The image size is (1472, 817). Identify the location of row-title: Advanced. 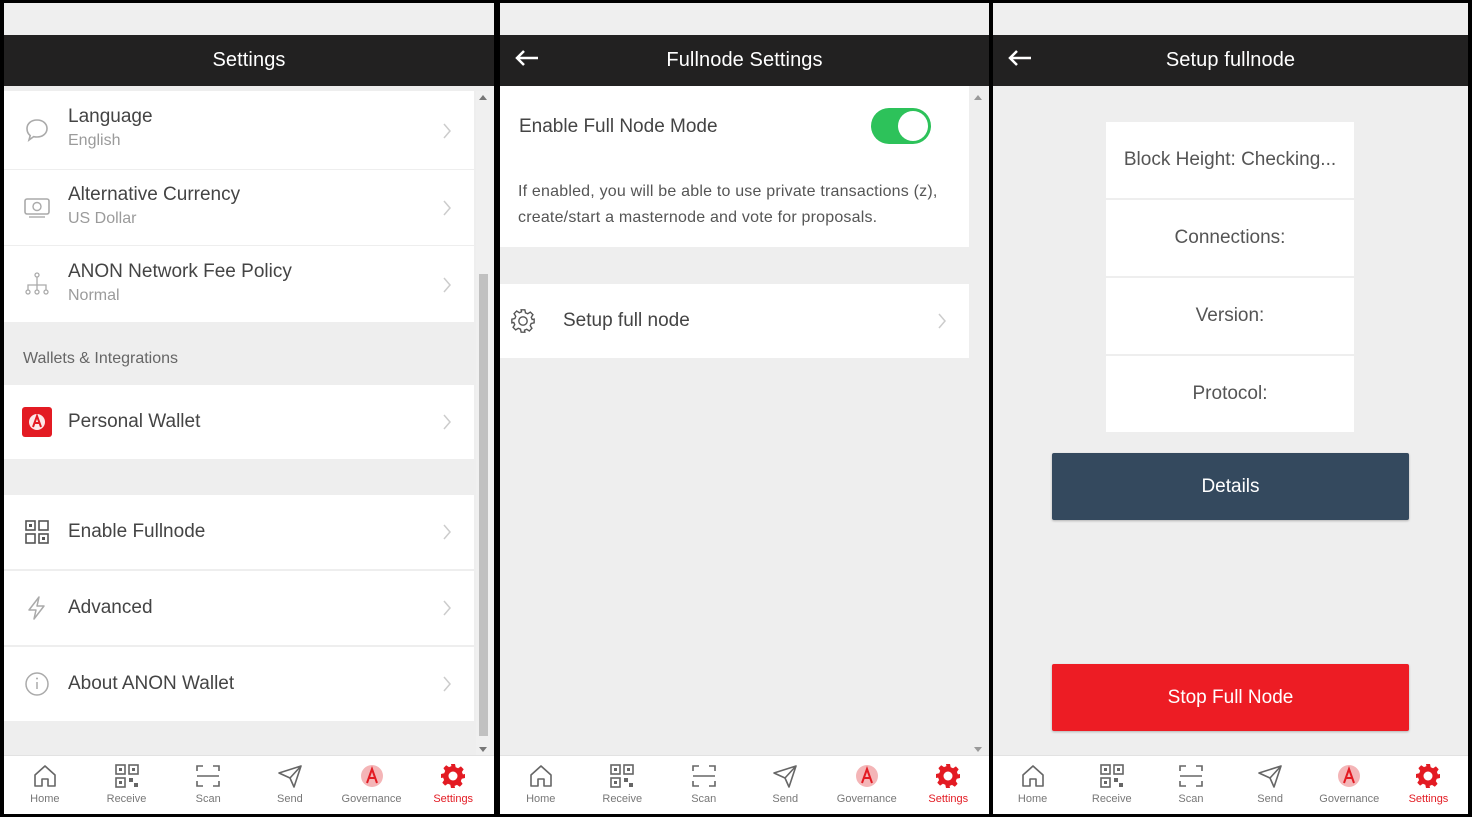
(110, 607).